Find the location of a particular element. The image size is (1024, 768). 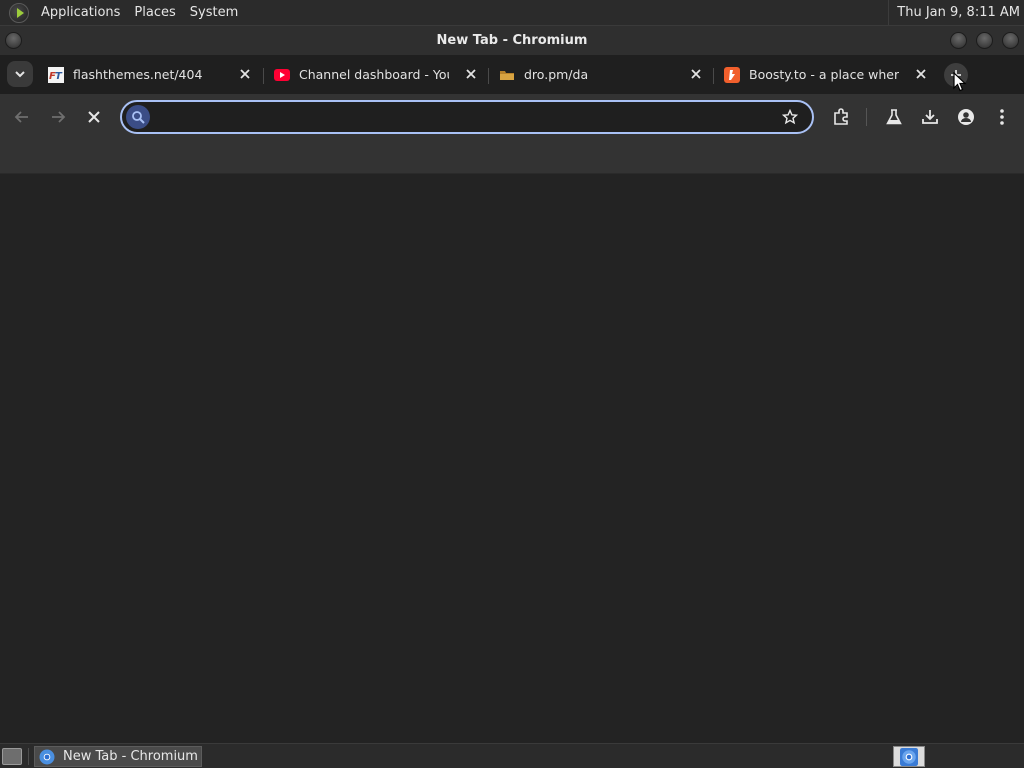

labs-button is located at coordinates (894, 117).